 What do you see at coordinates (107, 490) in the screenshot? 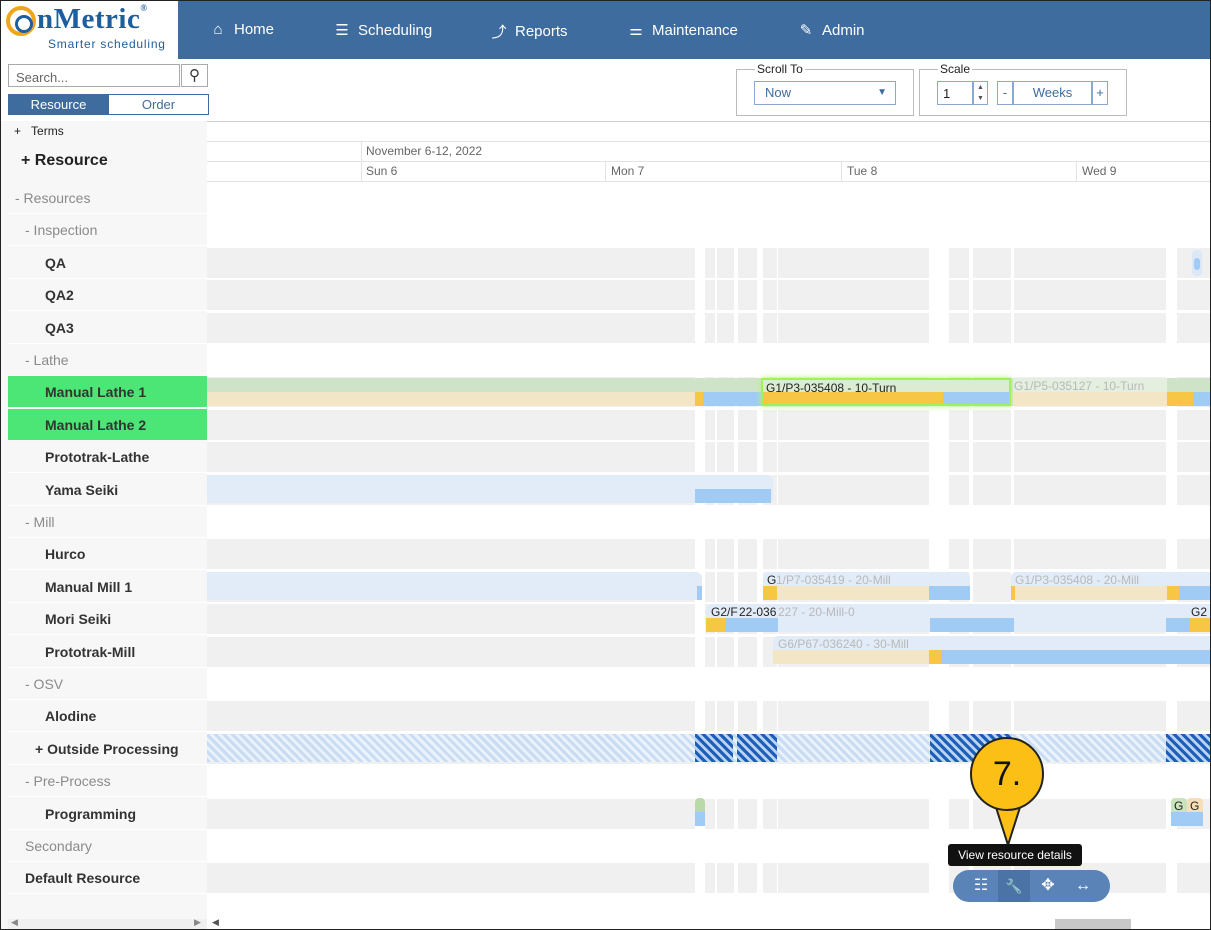
I see `resource-row: Yama Seiki` at bounding box center [107, 490].